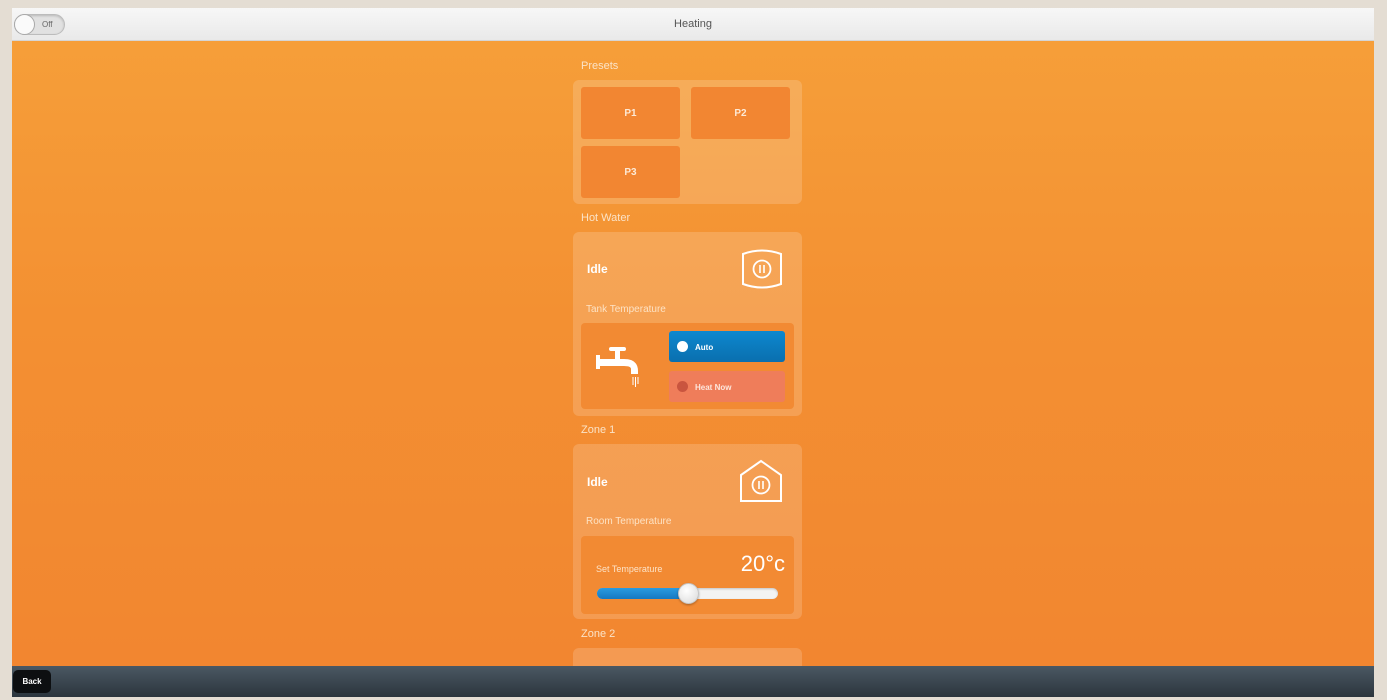  Describe the element at coordinates (606, 218) in the screenshot. I see `hot-water-label: Hot Water` at that location.